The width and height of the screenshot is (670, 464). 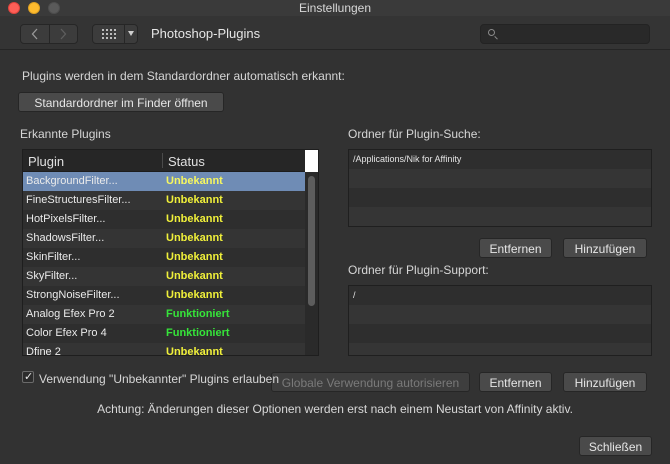 I want to click on chevron-right-icon, so click(x=63, y=34).